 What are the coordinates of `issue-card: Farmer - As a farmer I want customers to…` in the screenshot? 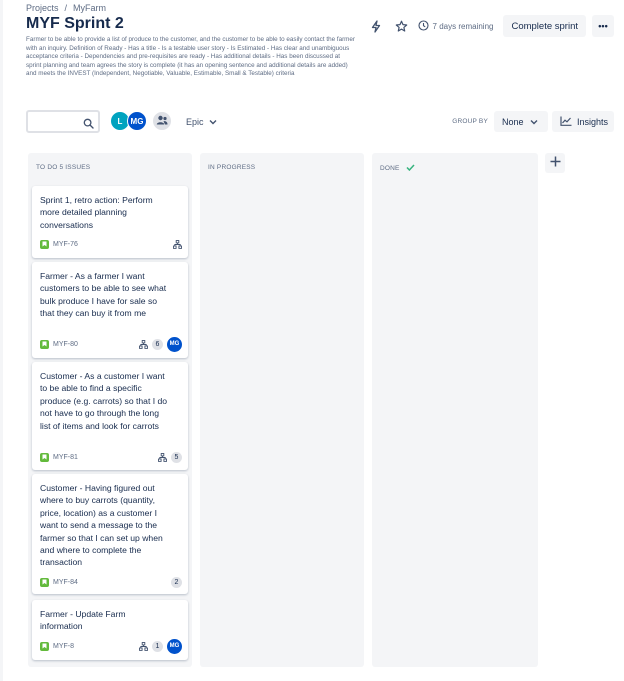 It's located at (110, 310).